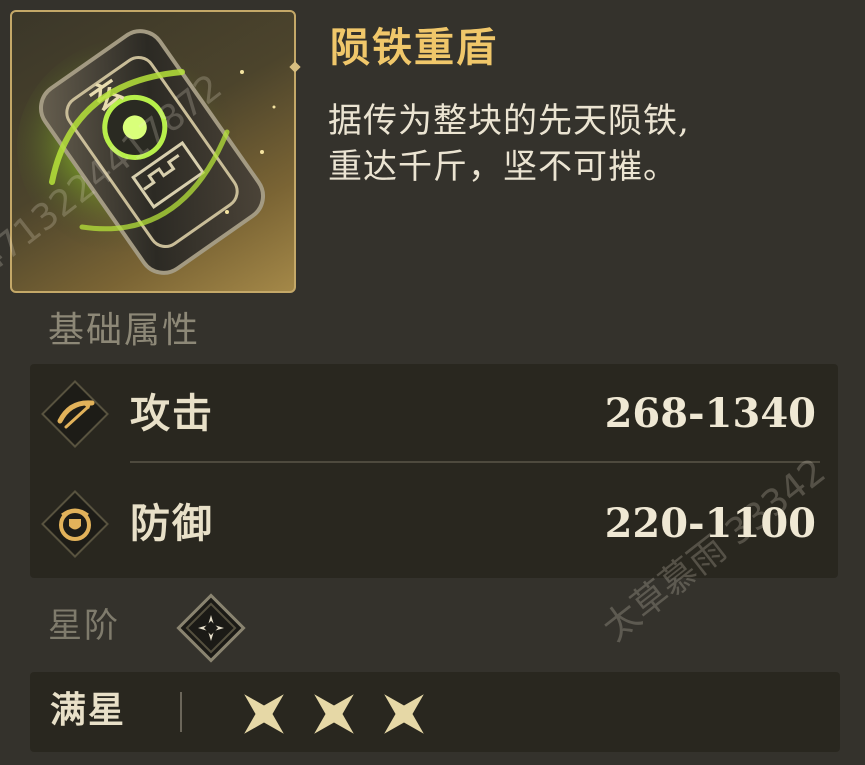  What do you see at coordinates (509, 121) in the screenshot?
I see `description-line: 据传为整块的先天陨铁,` at bounding box center [509, 121].